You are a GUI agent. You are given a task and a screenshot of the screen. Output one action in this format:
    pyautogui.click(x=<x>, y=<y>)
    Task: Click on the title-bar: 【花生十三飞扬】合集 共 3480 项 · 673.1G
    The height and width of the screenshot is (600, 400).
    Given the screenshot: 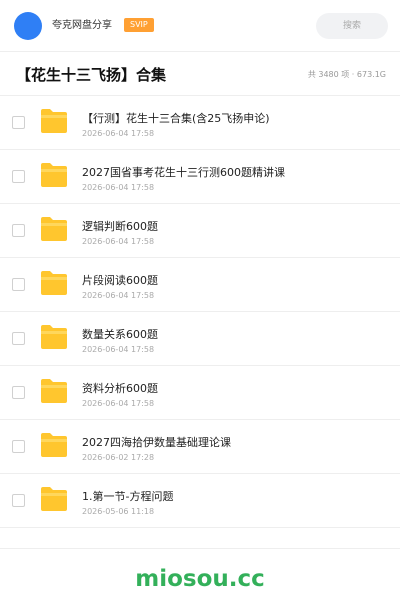 What is the action you would take?
    pyautogui.click(x=200, y=74)
    